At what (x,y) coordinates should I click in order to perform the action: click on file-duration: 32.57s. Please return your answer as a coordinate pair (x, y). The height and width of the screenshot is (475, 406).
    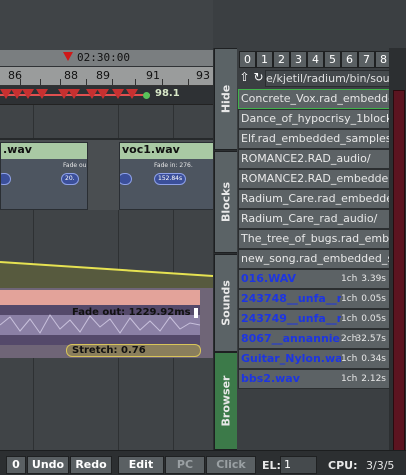
    Looking at the image, I should click on (370, 339).